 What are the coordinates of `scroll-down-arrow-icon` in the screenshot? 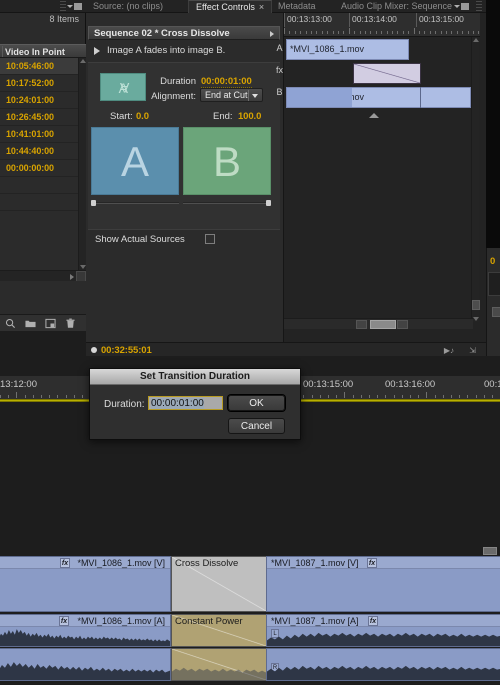 It's located at (476, 319).